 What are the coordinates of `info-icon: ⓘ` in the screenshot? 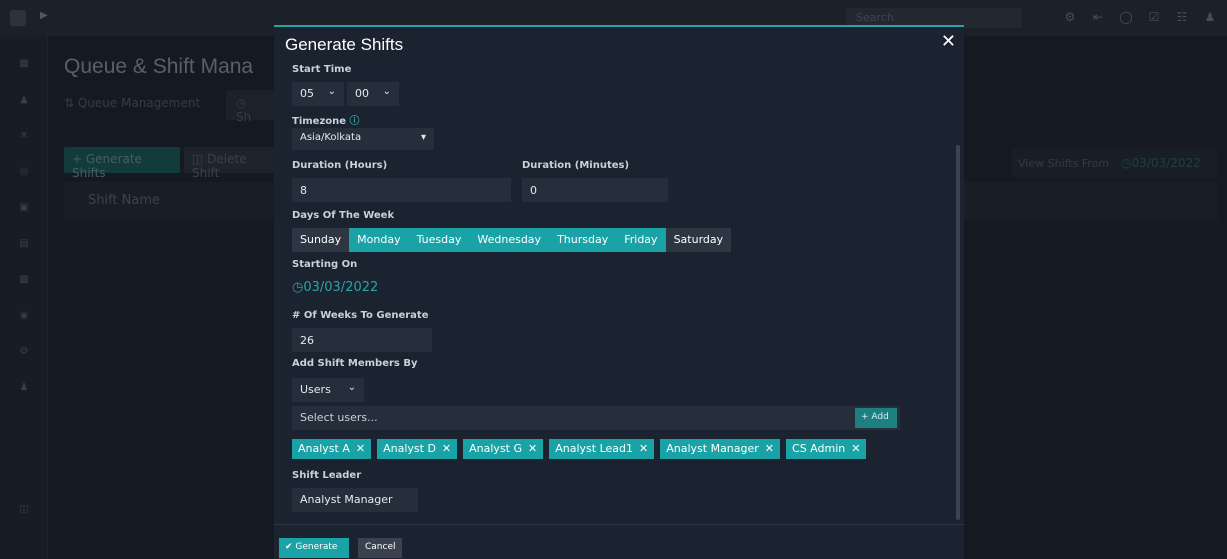 It's located at (355, 121).